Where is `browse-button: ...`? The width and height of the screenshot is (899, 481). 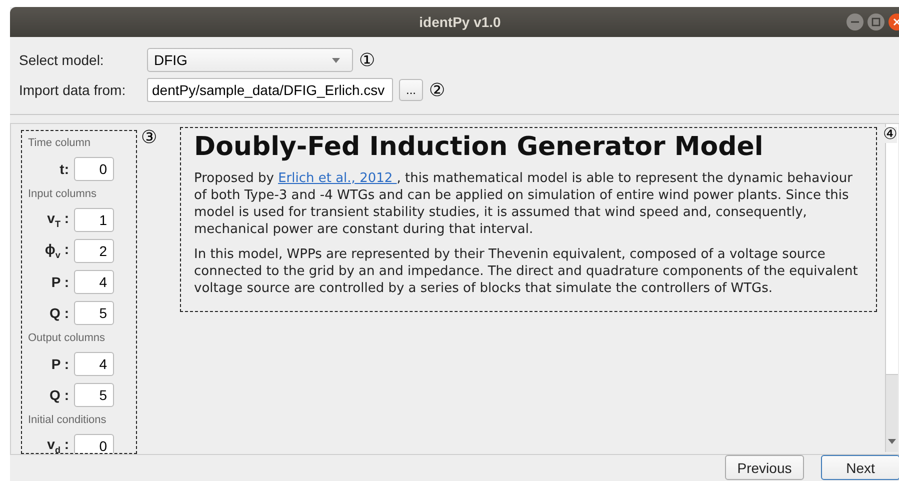 browse-button: ... is located at coordinates (411, 90).